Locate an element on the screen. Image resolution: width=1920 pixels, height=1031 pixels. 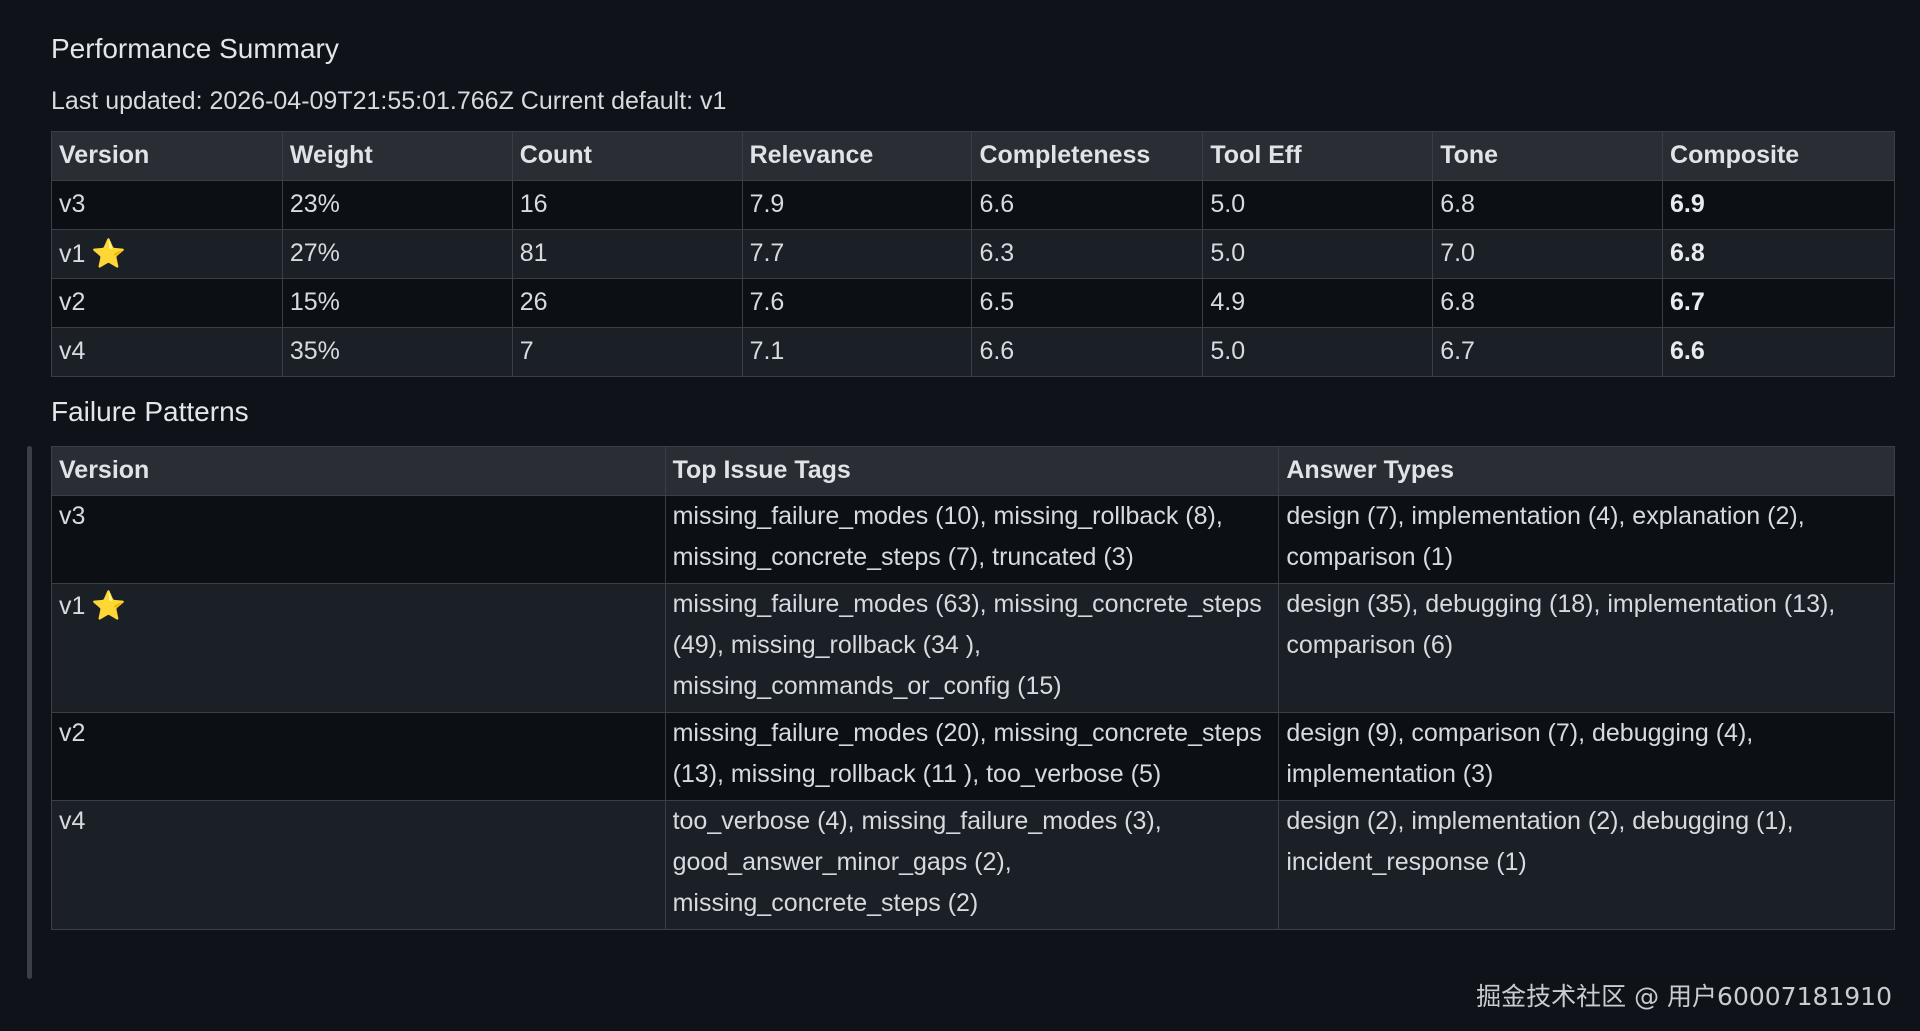
tool-eff-cell: 4.9 is located at coordinates (1318, 303).